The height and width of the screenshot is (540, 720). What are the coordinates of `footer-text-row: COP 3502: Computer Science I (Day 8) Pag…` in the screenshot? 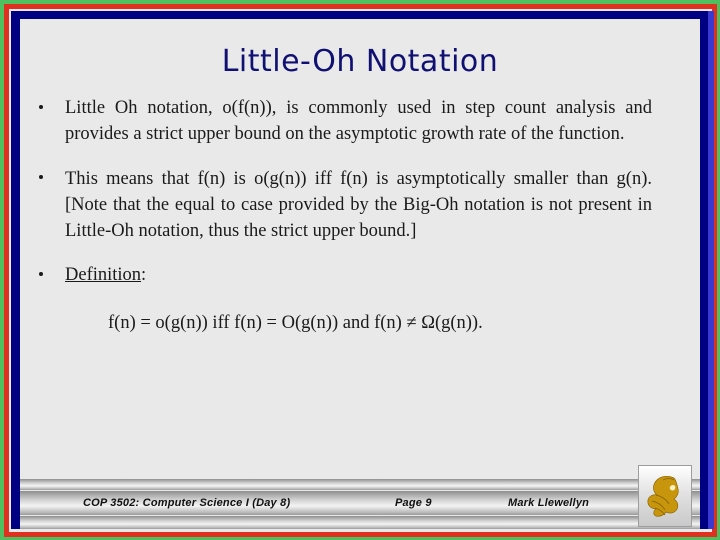 It's located at (360, 503).